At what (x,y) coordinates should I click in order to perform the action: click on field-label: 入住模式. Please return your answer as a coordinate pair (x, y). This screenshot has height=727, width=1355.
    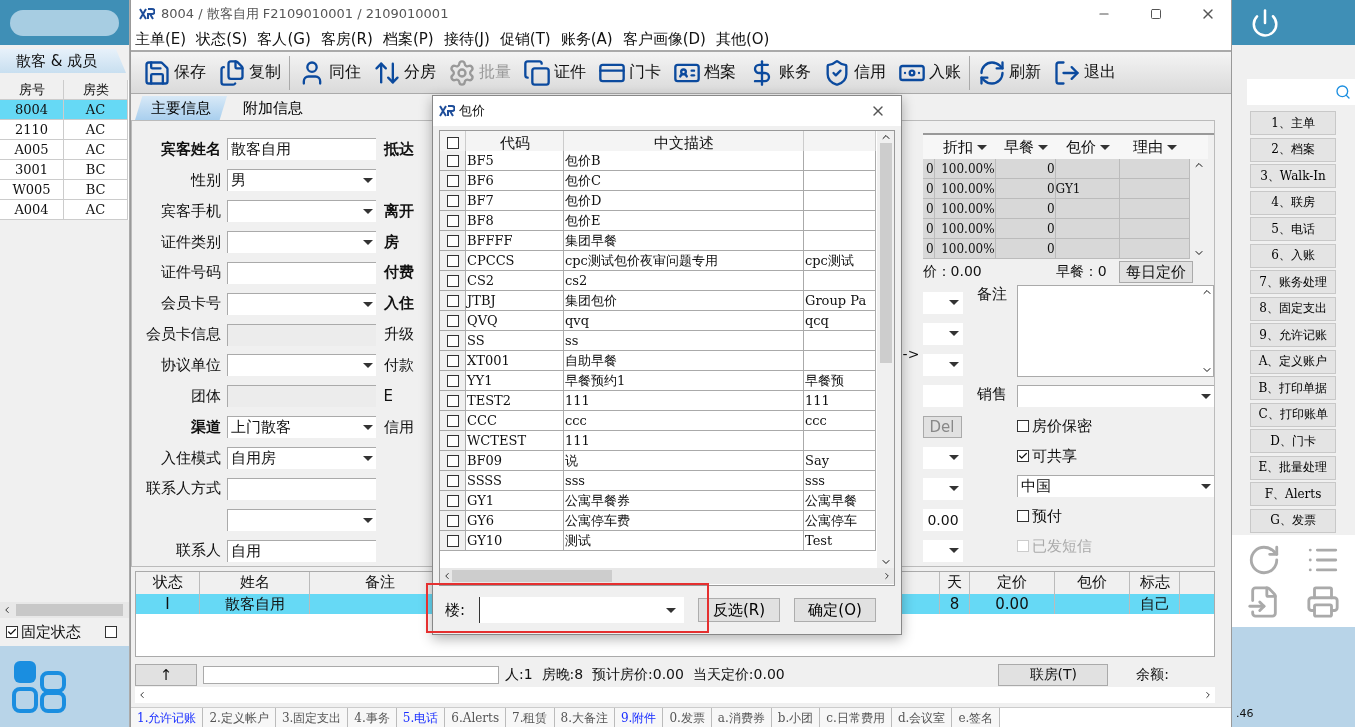
    Looking at the image, I should click on (191, 458).